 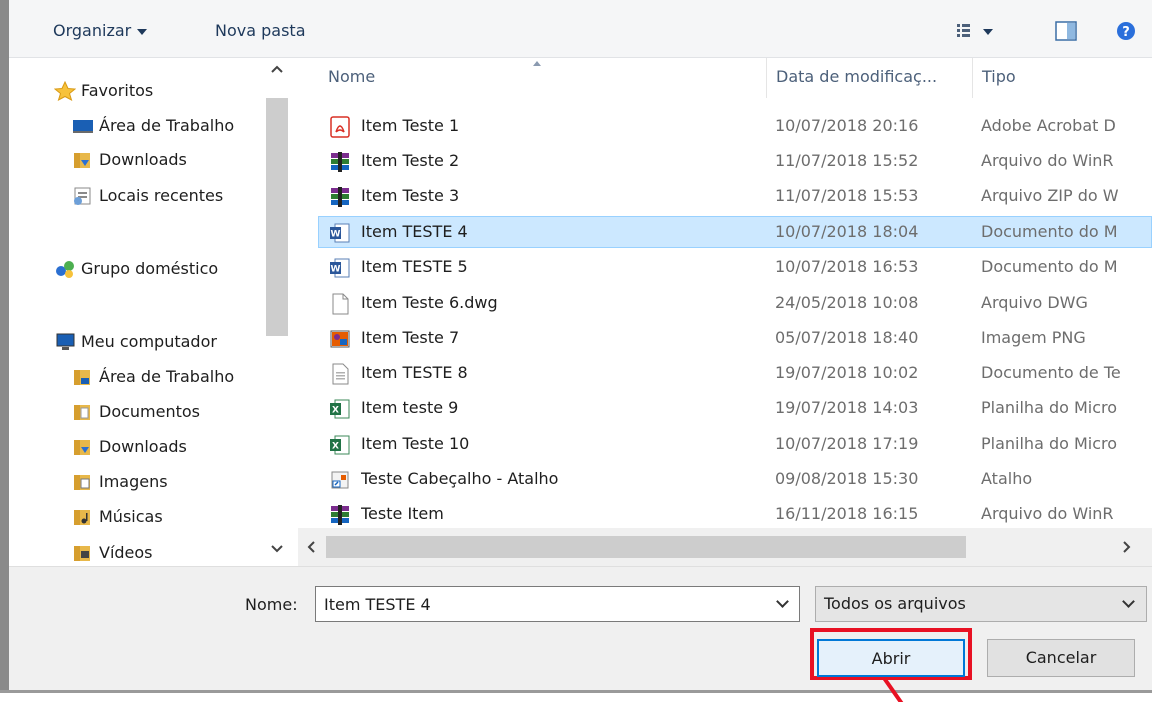 I want to click on desktop-folder-icon, so click(x=82, y=377).